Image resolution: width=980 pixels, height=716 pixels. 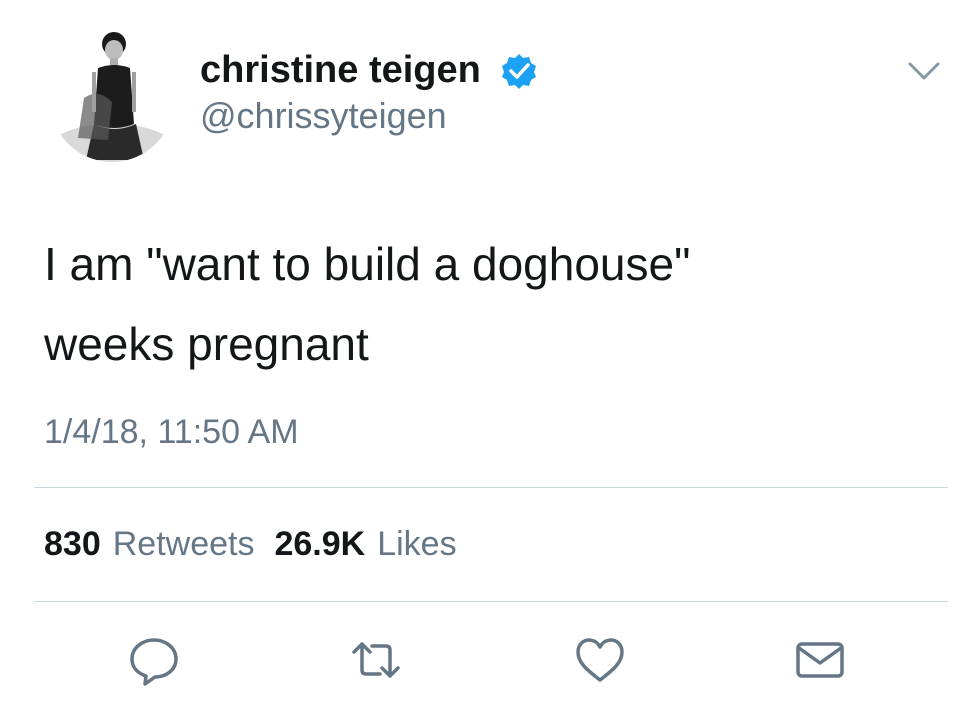 I want to click on avatar, so click(x=112, y=95).